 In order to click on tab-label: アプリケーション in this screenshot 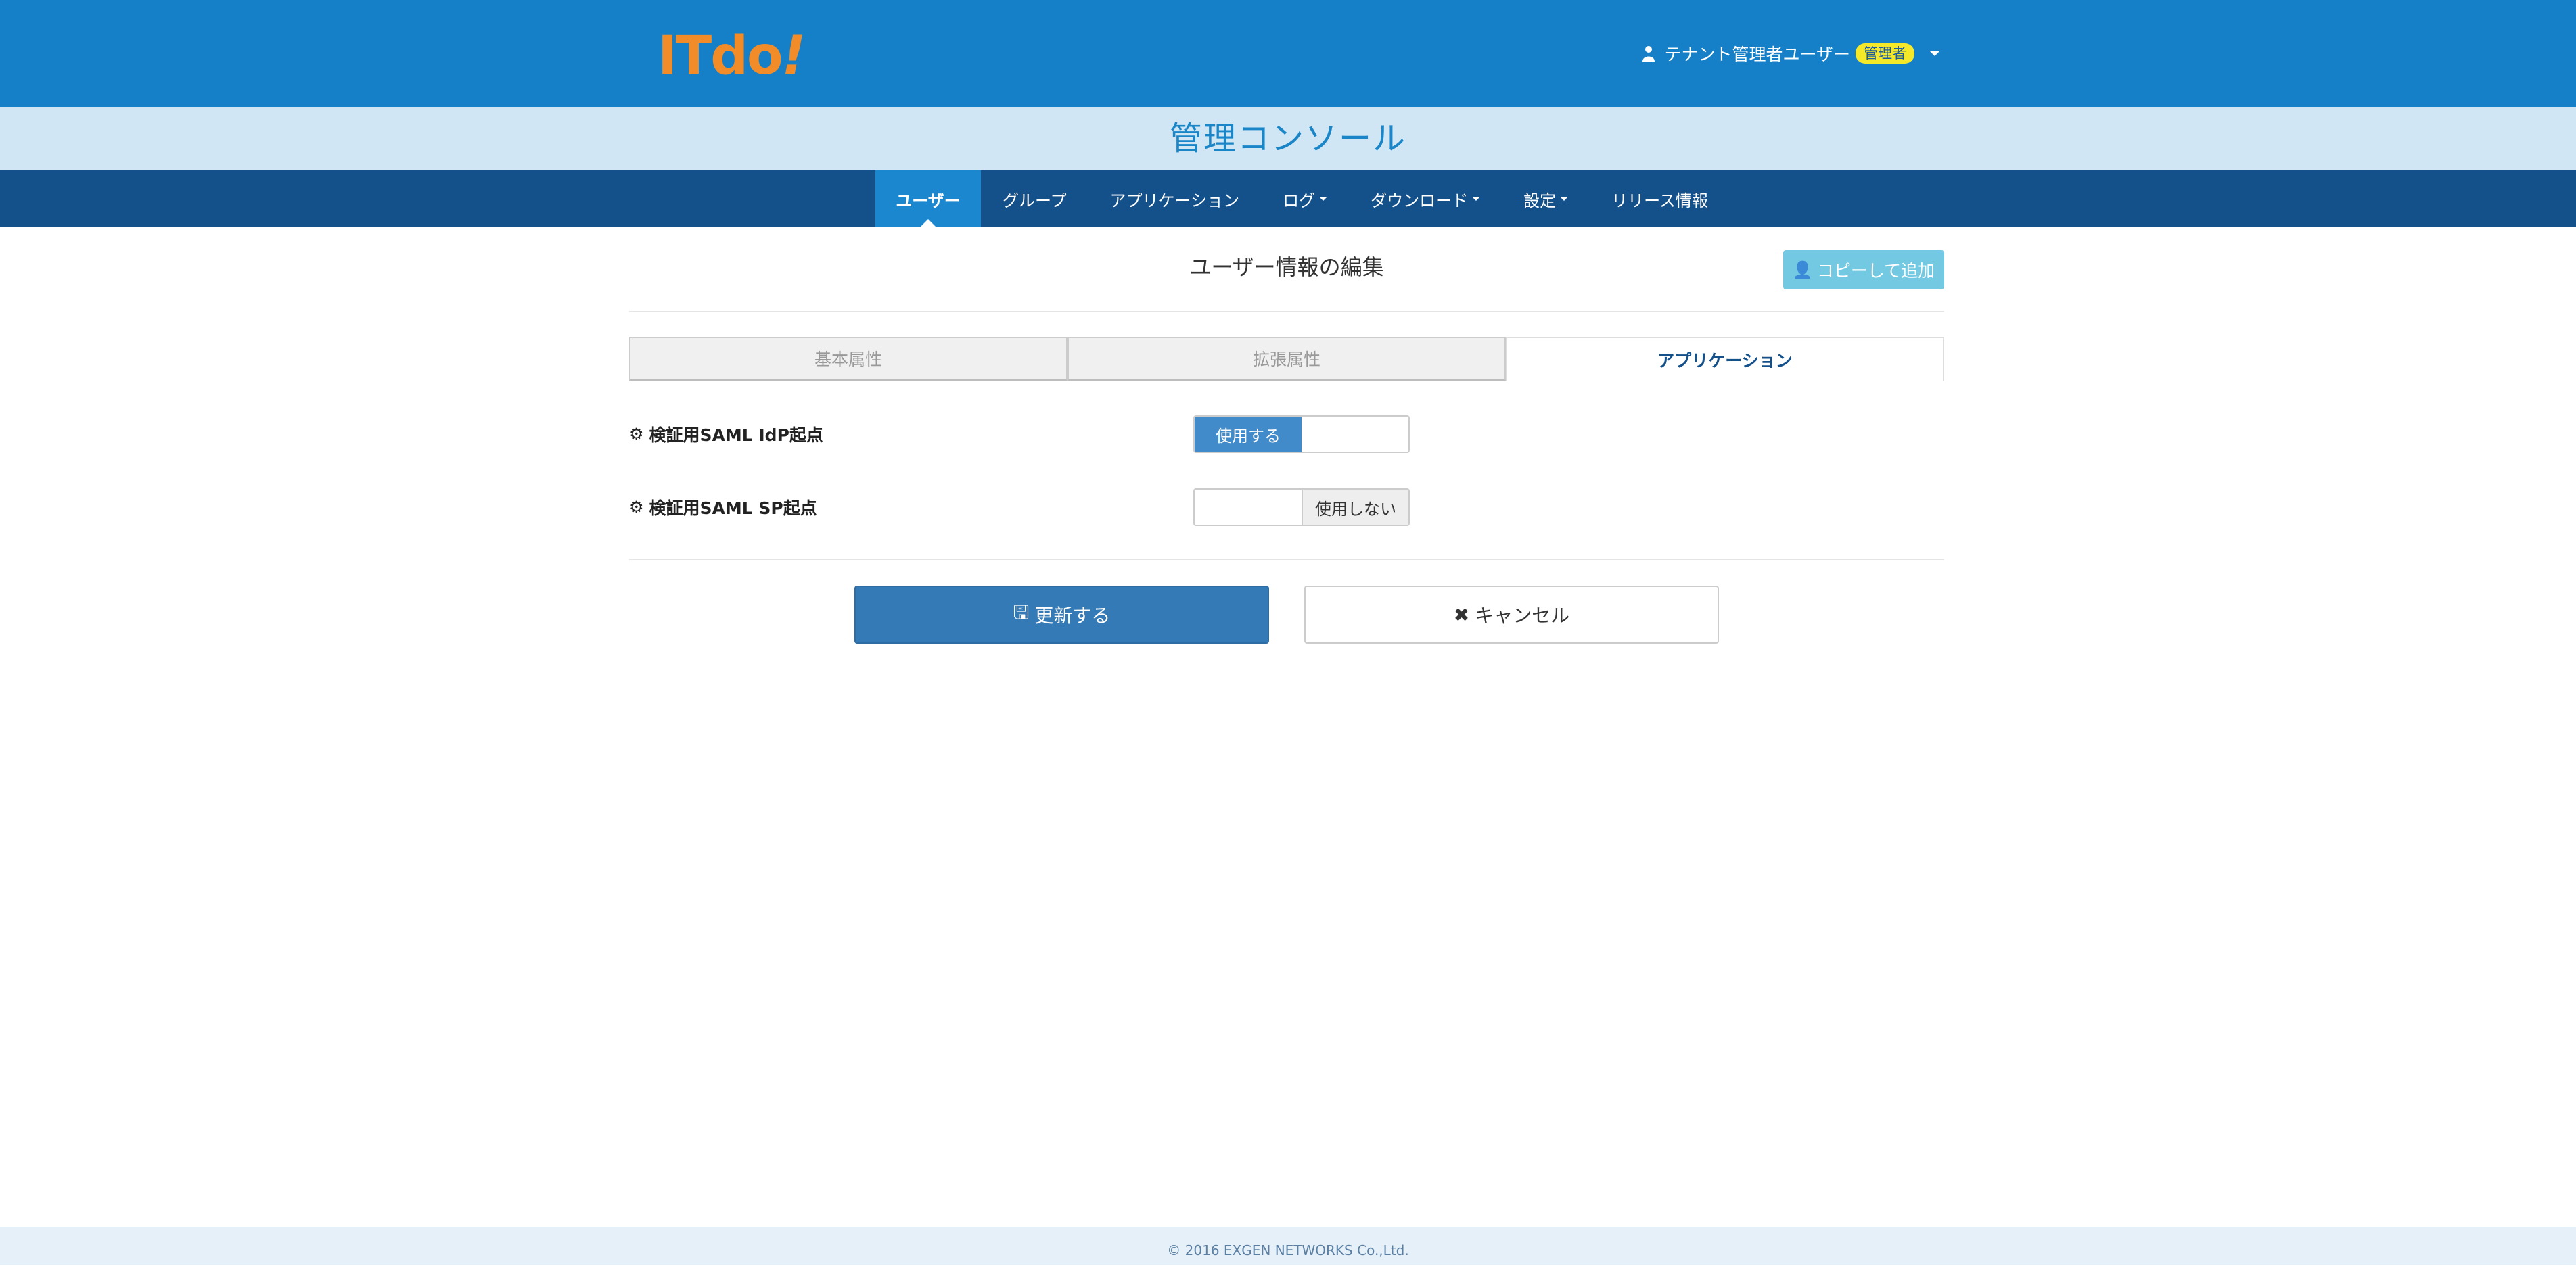, I will do `click(1725, 361)`.